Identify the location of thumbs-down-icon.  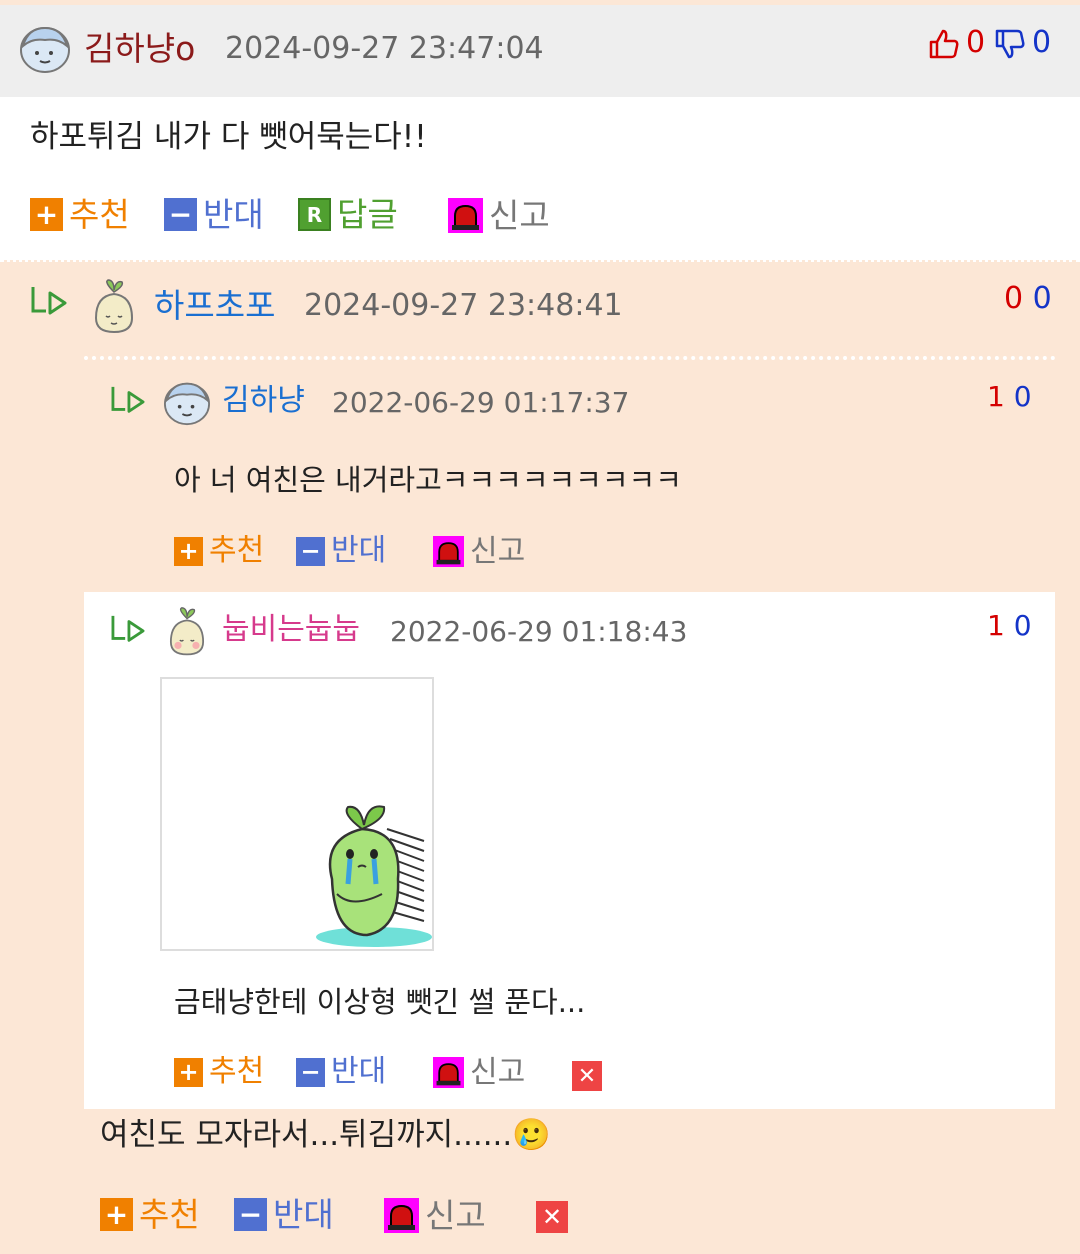
(1010, 44).